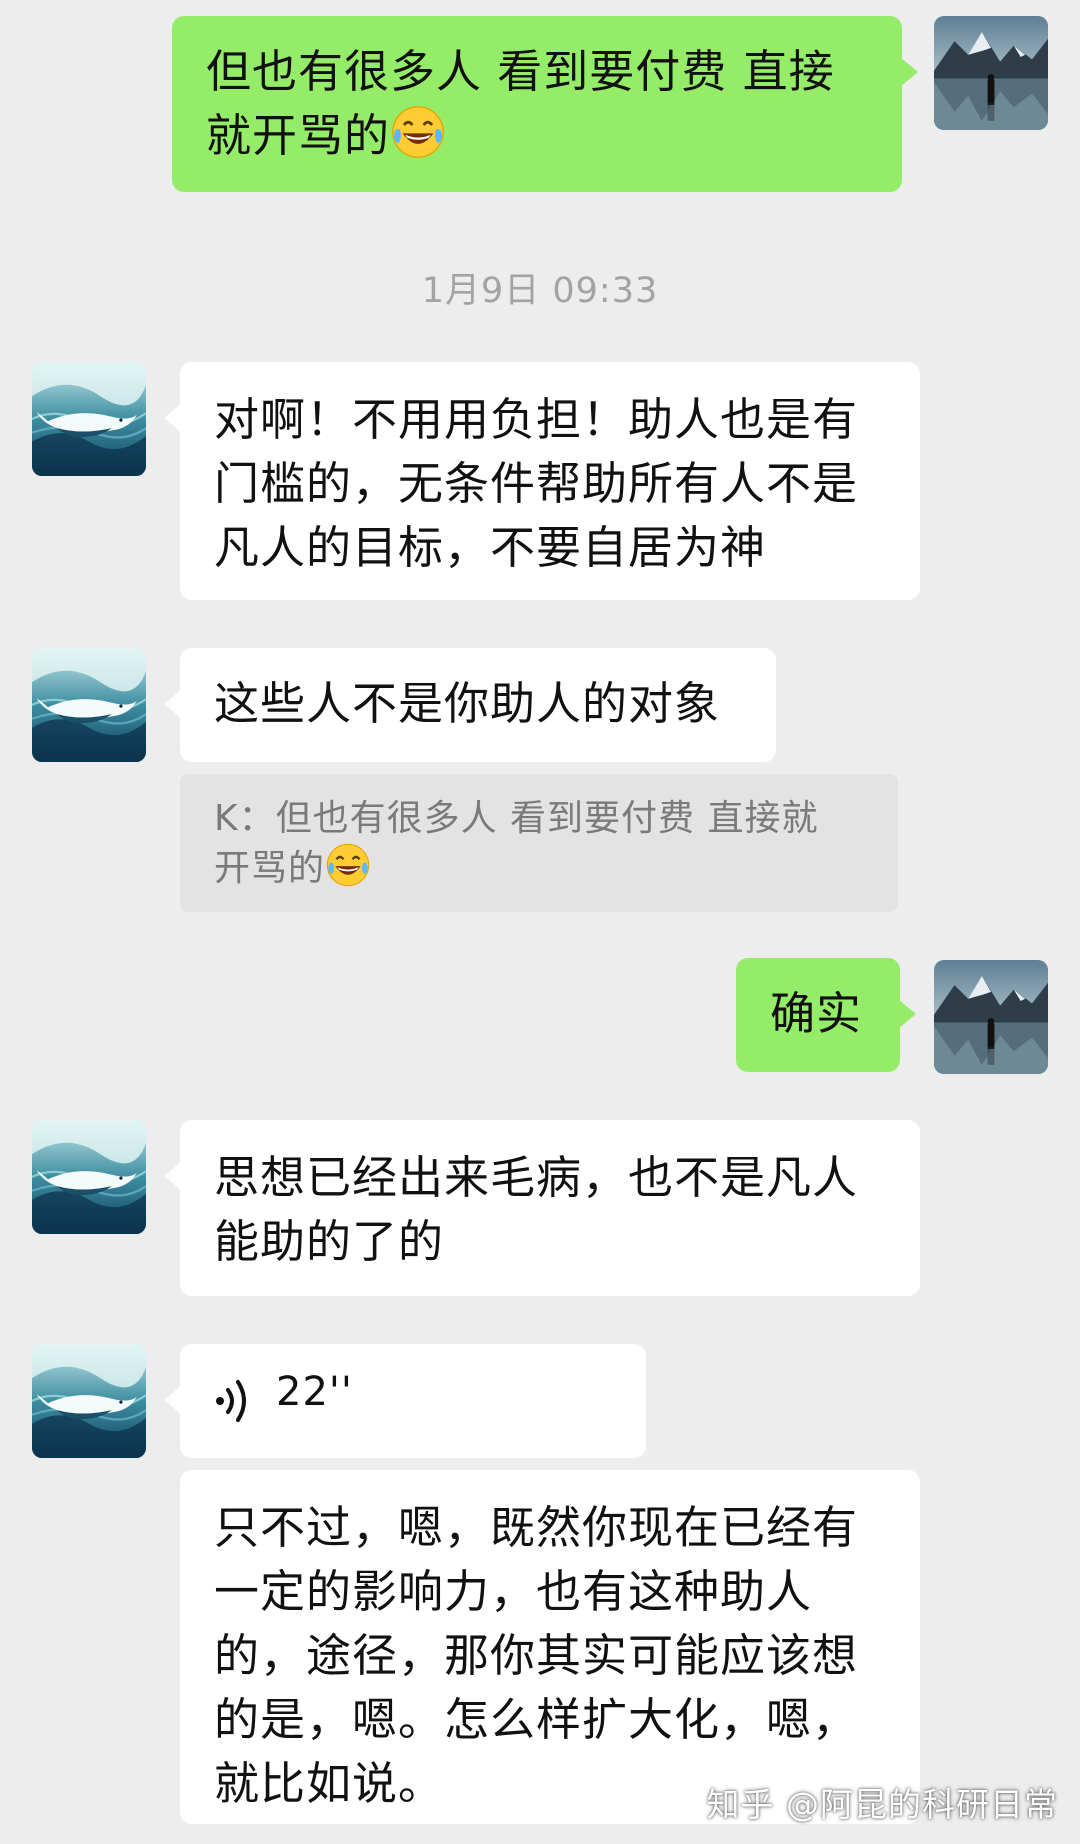 The image size is (1080, 1844). I want to click on message-text: 思想已经出来毛病，也不是凡人 能助的了的, so click(536, 1209).